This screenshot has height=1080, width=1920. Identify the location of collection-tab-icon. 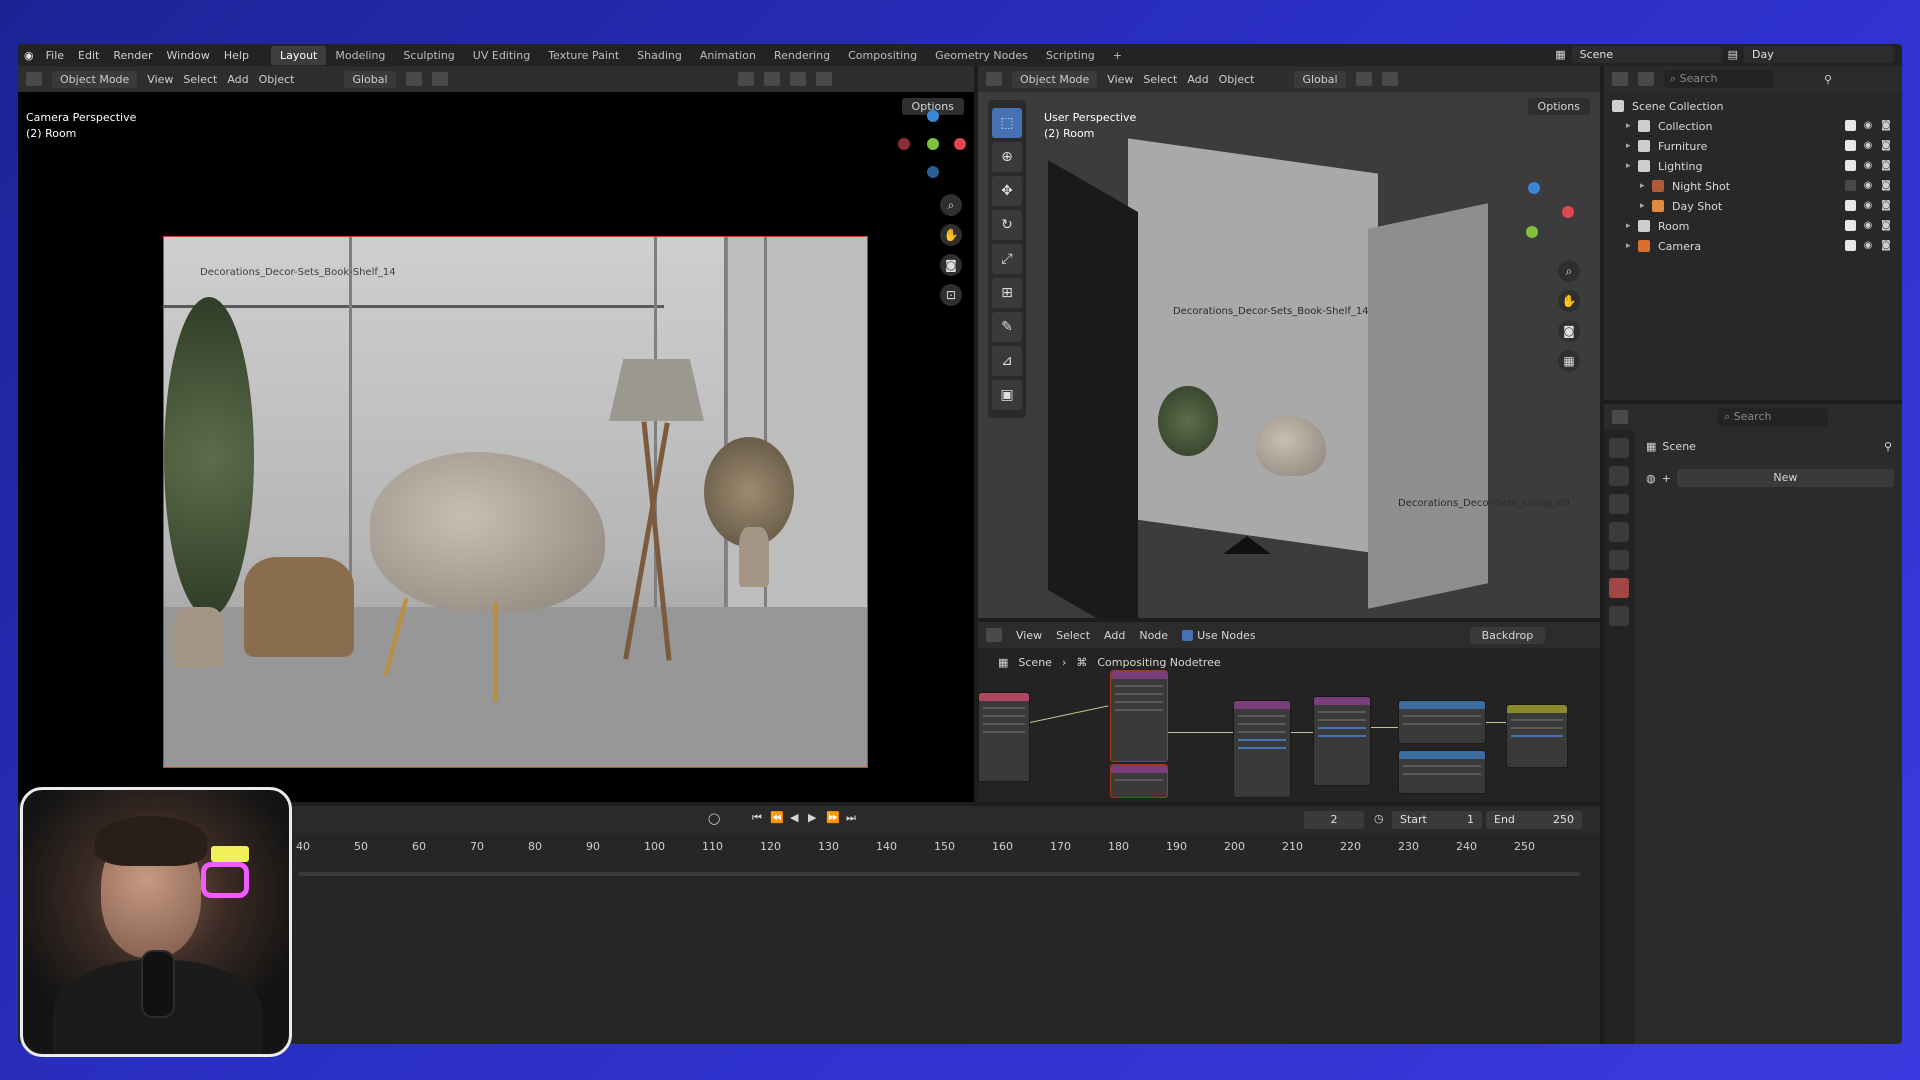
(1619, 616).